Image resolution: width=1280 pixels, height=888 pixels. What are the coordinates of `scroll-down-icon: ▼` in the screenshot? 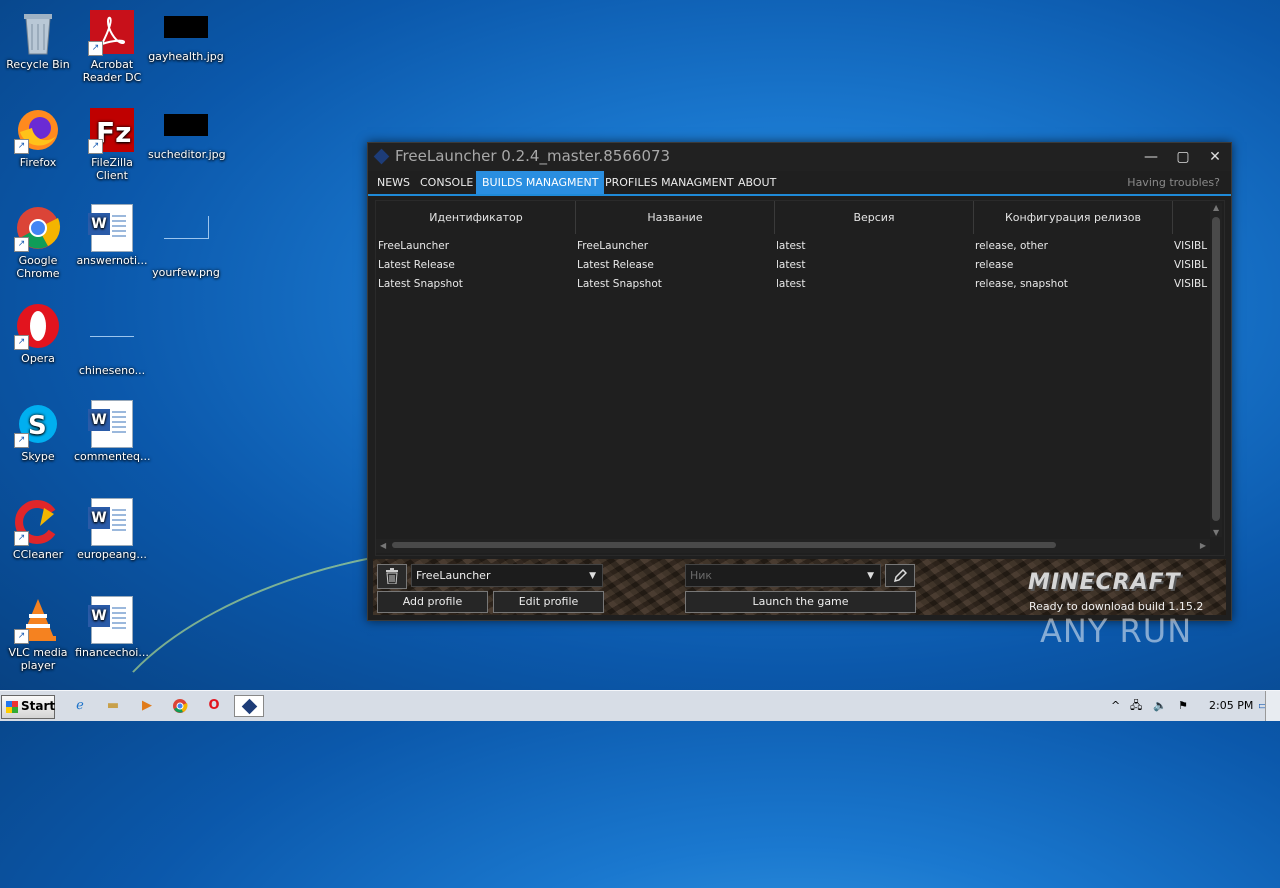 It's located at (1216, 532).